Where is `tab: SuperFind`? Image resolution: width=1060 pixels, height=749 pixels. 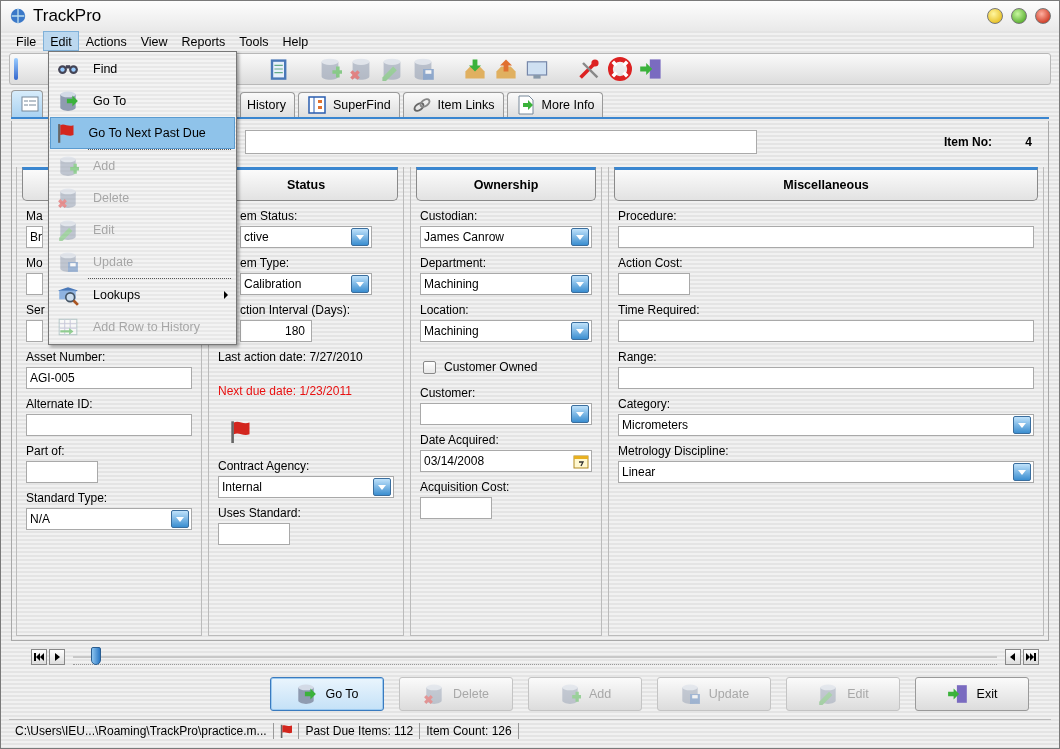 tab: SuperFind is located at coordinates (348, 104).